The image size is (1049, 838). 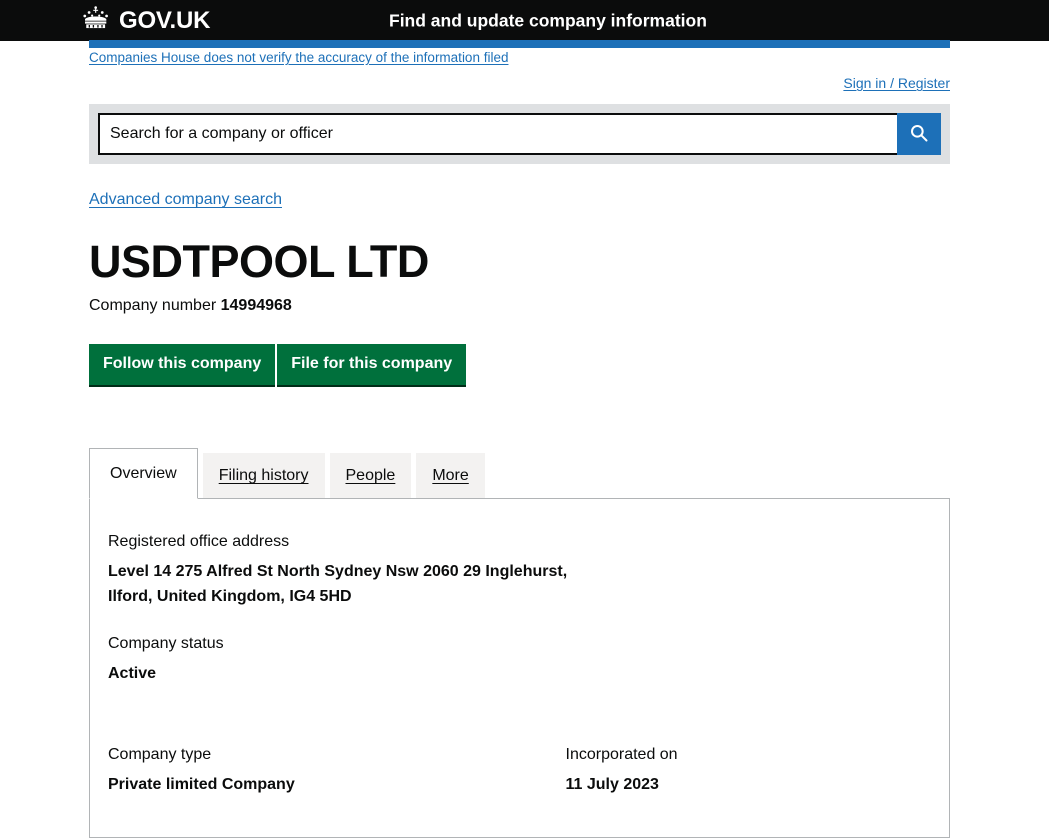 I want to click on advanced-company-search-link: Advanced company search, so click(x=185, y=200).